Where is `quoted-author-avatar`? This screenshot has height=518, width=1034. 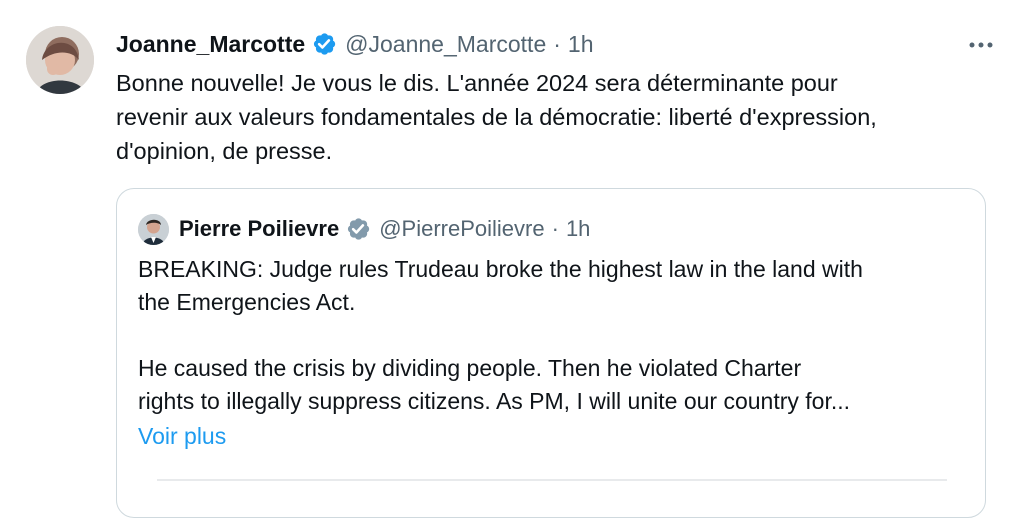 quoted-author-avatar is located at coordinates (153, 229).